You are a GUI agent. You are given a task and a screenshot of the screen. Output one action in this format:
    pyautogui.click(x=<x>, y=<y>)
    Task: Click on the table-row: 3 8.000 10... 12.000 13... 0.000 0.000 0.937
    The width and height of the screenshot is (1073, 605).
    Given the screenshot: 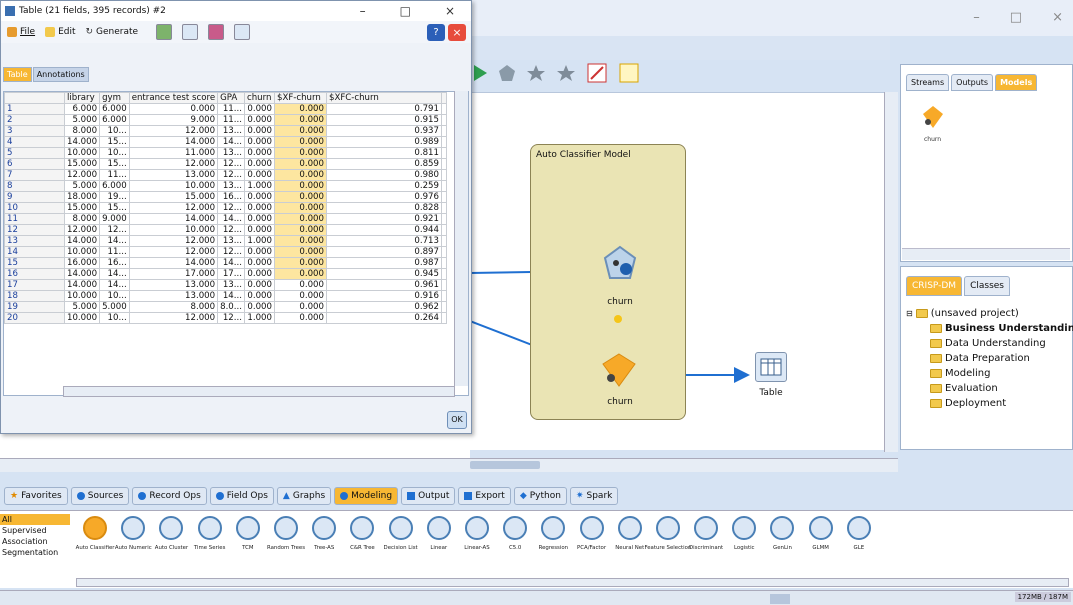 What is the action you would take?
    pyautogui.click(x=225, y=131)
    